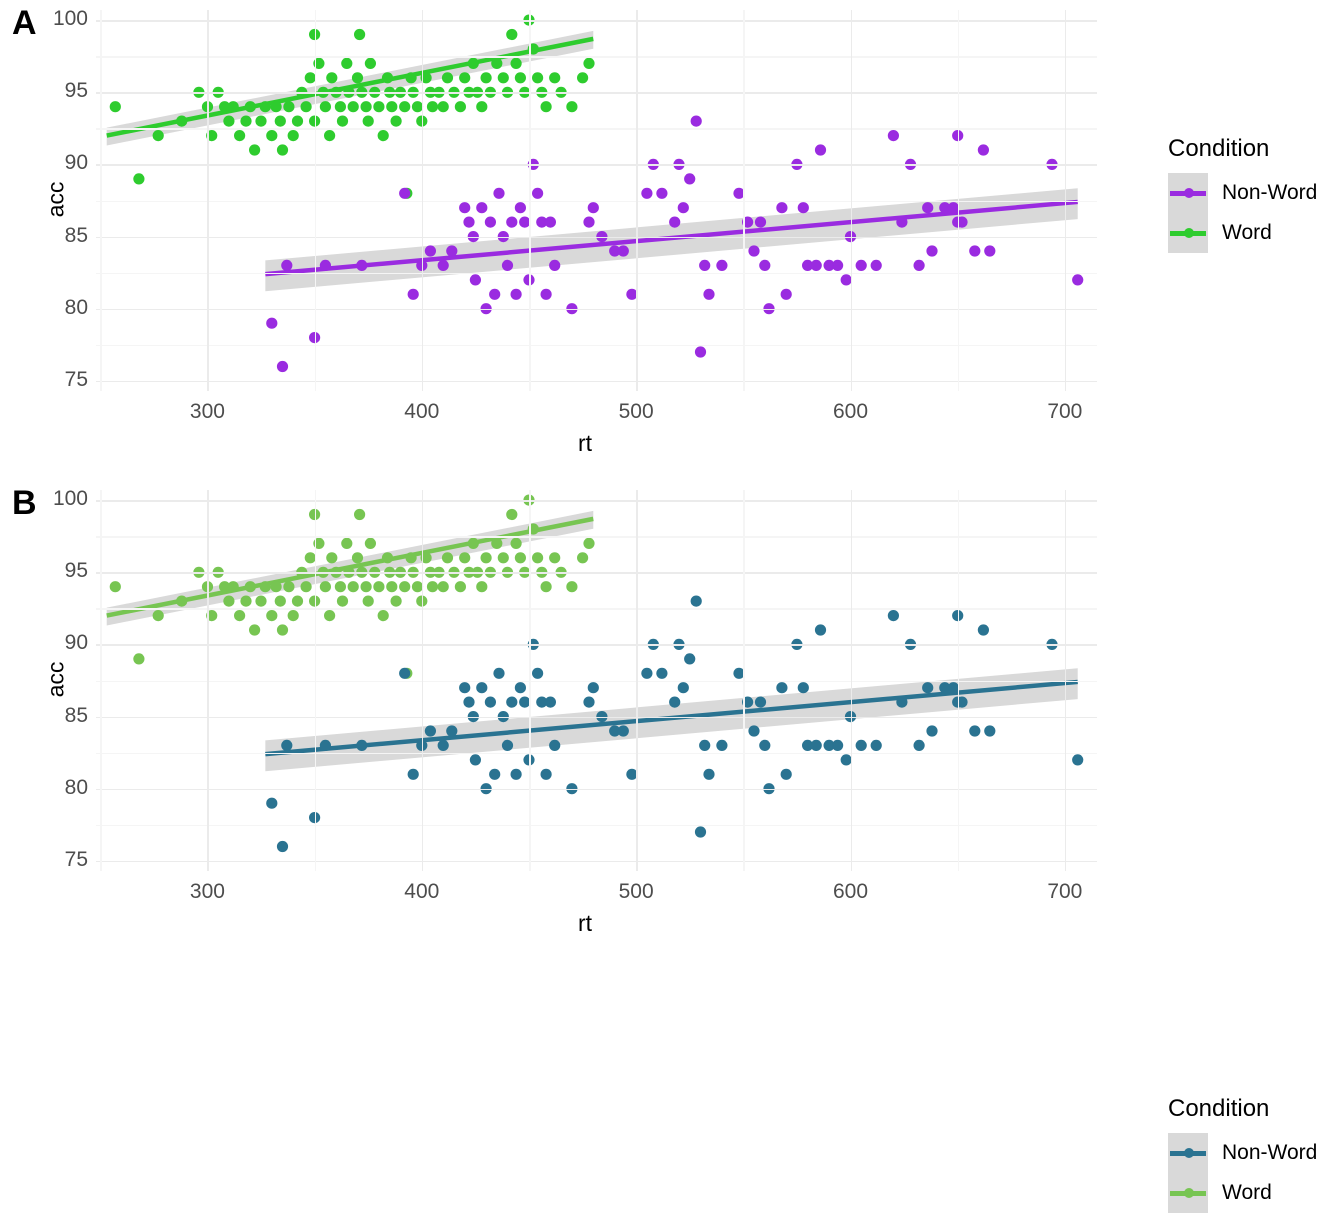  What do you see at coordinates (1219, 148) in the screenshot?
I see `panel-a-legend-title: Condition` at bounding box center [1219, 148].